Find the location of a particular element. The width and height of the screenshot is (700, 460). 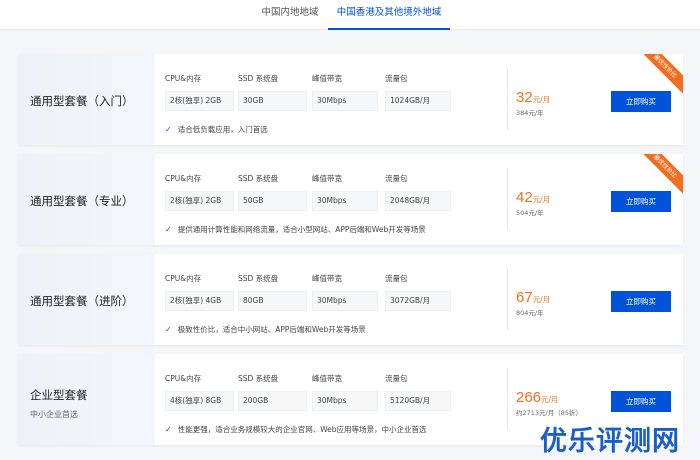

feature-text: 性能更强，适合业务规模较大的企业官网、Web应用等场景，中小企业首选 is located at coordinates (302, 429).